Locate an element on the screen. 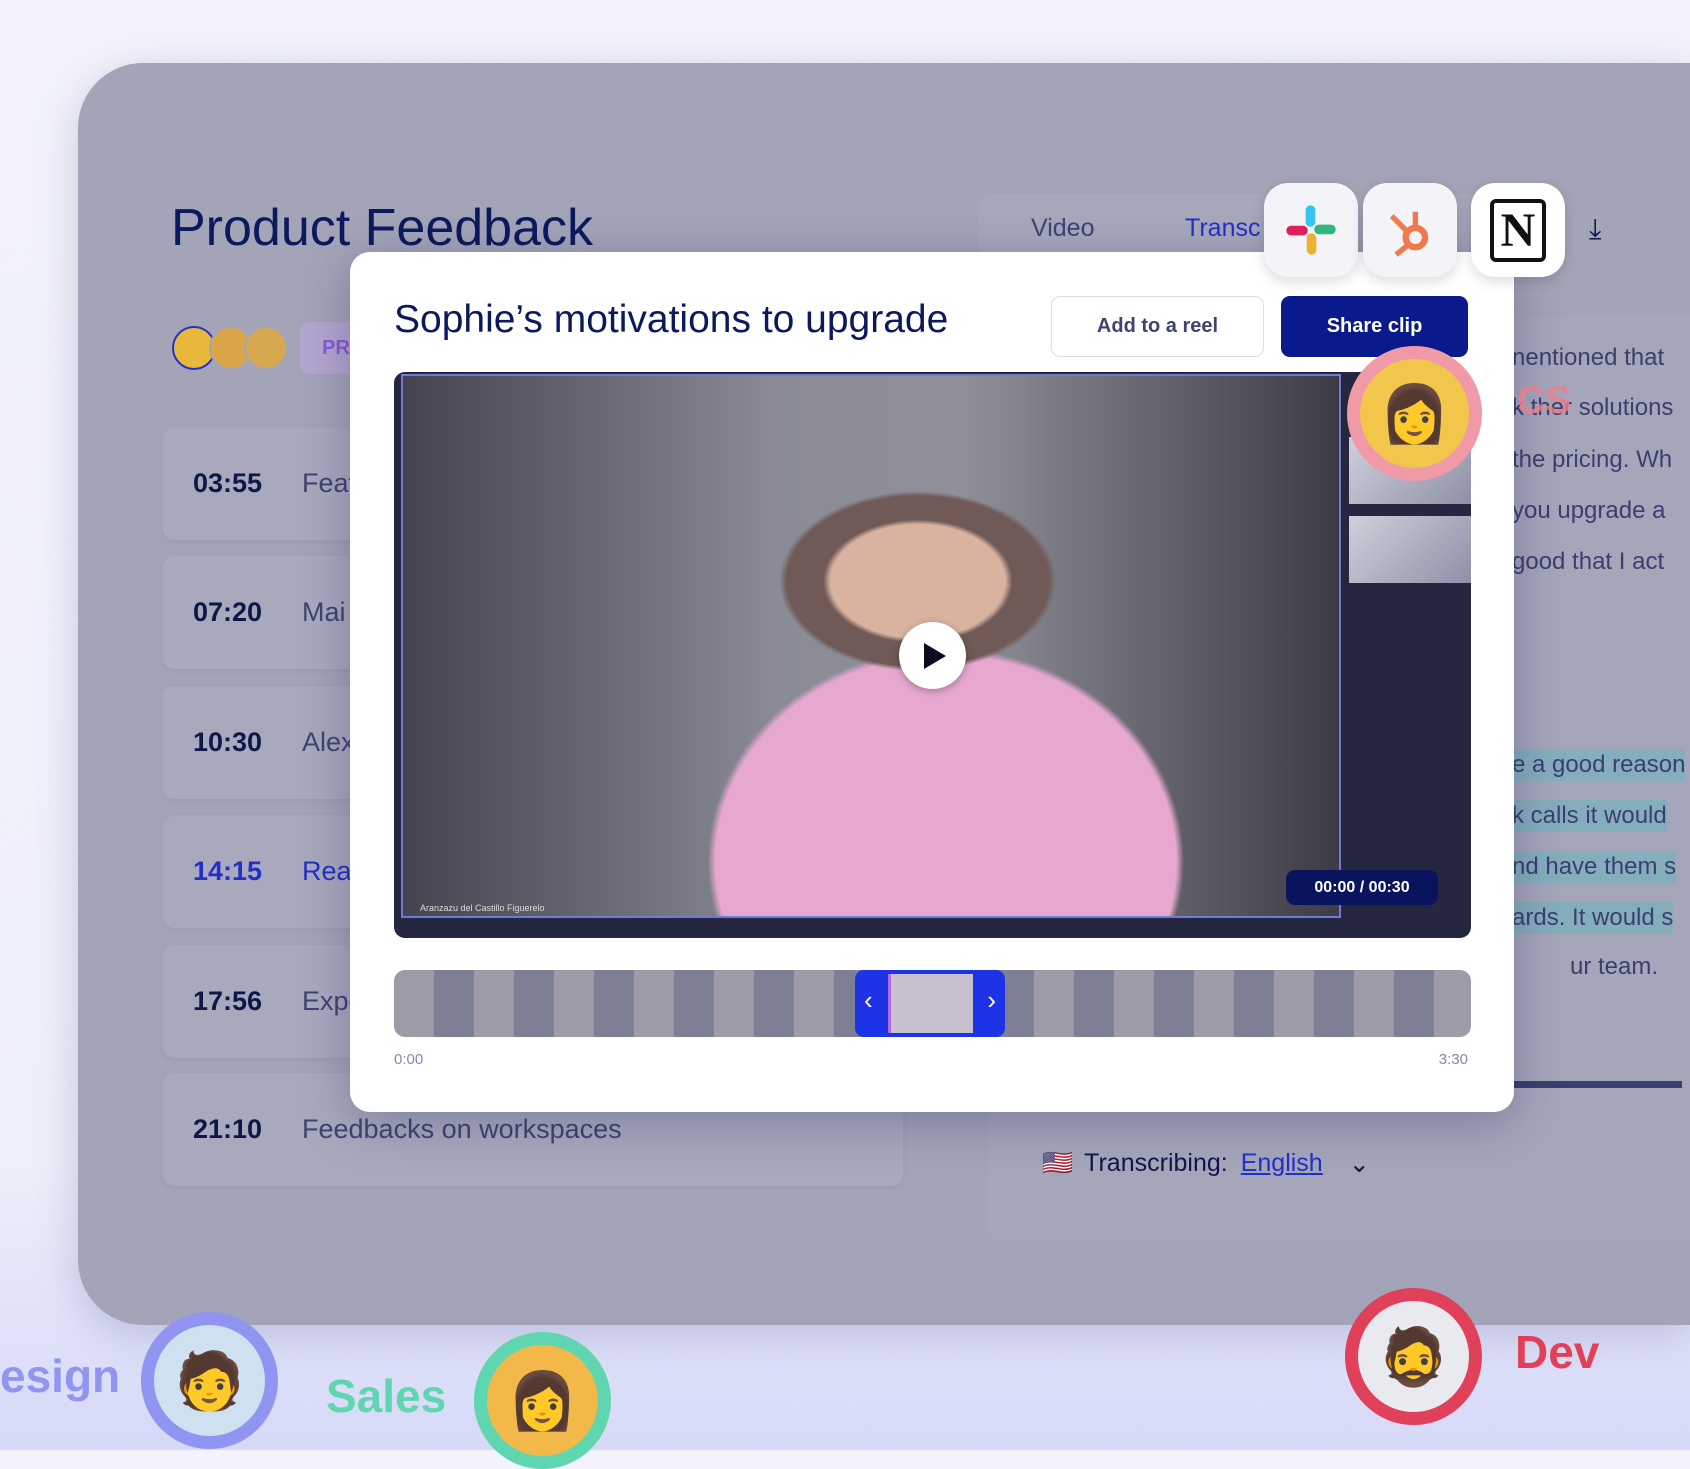  team-label-dev: Dev is located at coordinates (1557, 1352).